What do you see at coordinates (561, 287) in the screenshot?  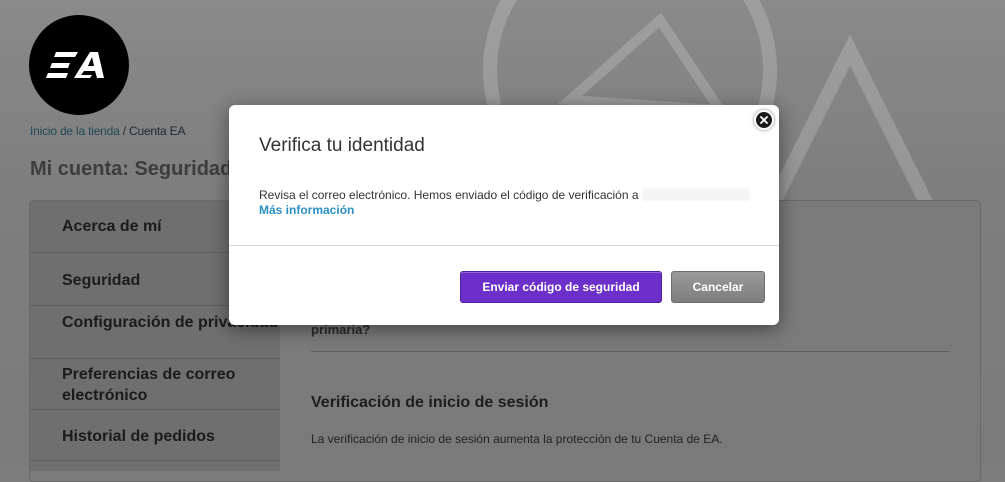 I see `send-security-code-button: Enviar código de seguridad` at bounding box center [561, 287].